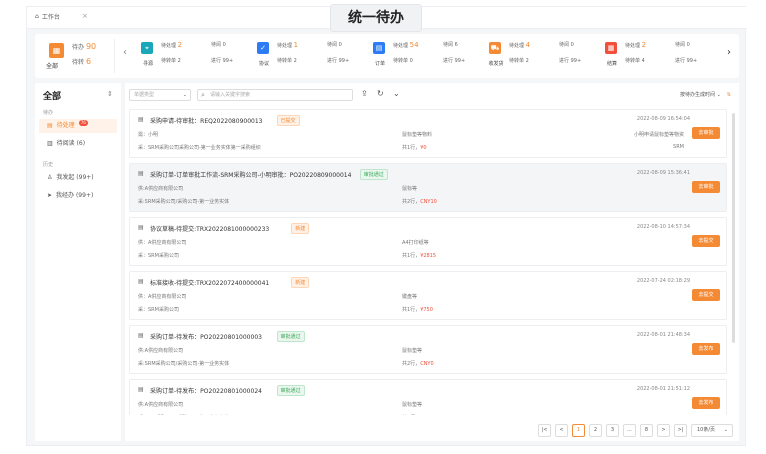 This screenshot has height=454, width=766. What do you see at coordinates (612, 430) in the screenshot?
I see `page-button: 3` at bounding box center [612, 430].